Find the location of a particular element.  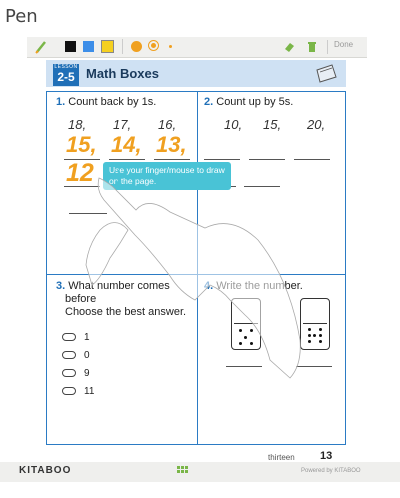

trash-icon is located at coordinates (312, 46).